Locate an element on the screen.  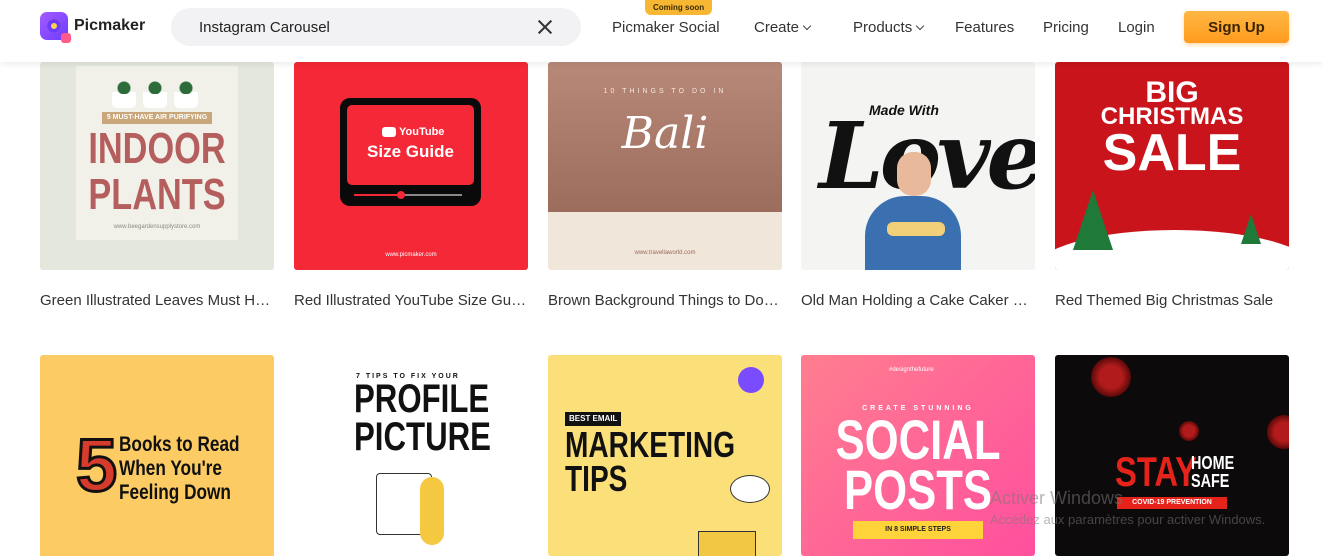
thumb-heading: Size Guide is located at coordinates (410, 151).